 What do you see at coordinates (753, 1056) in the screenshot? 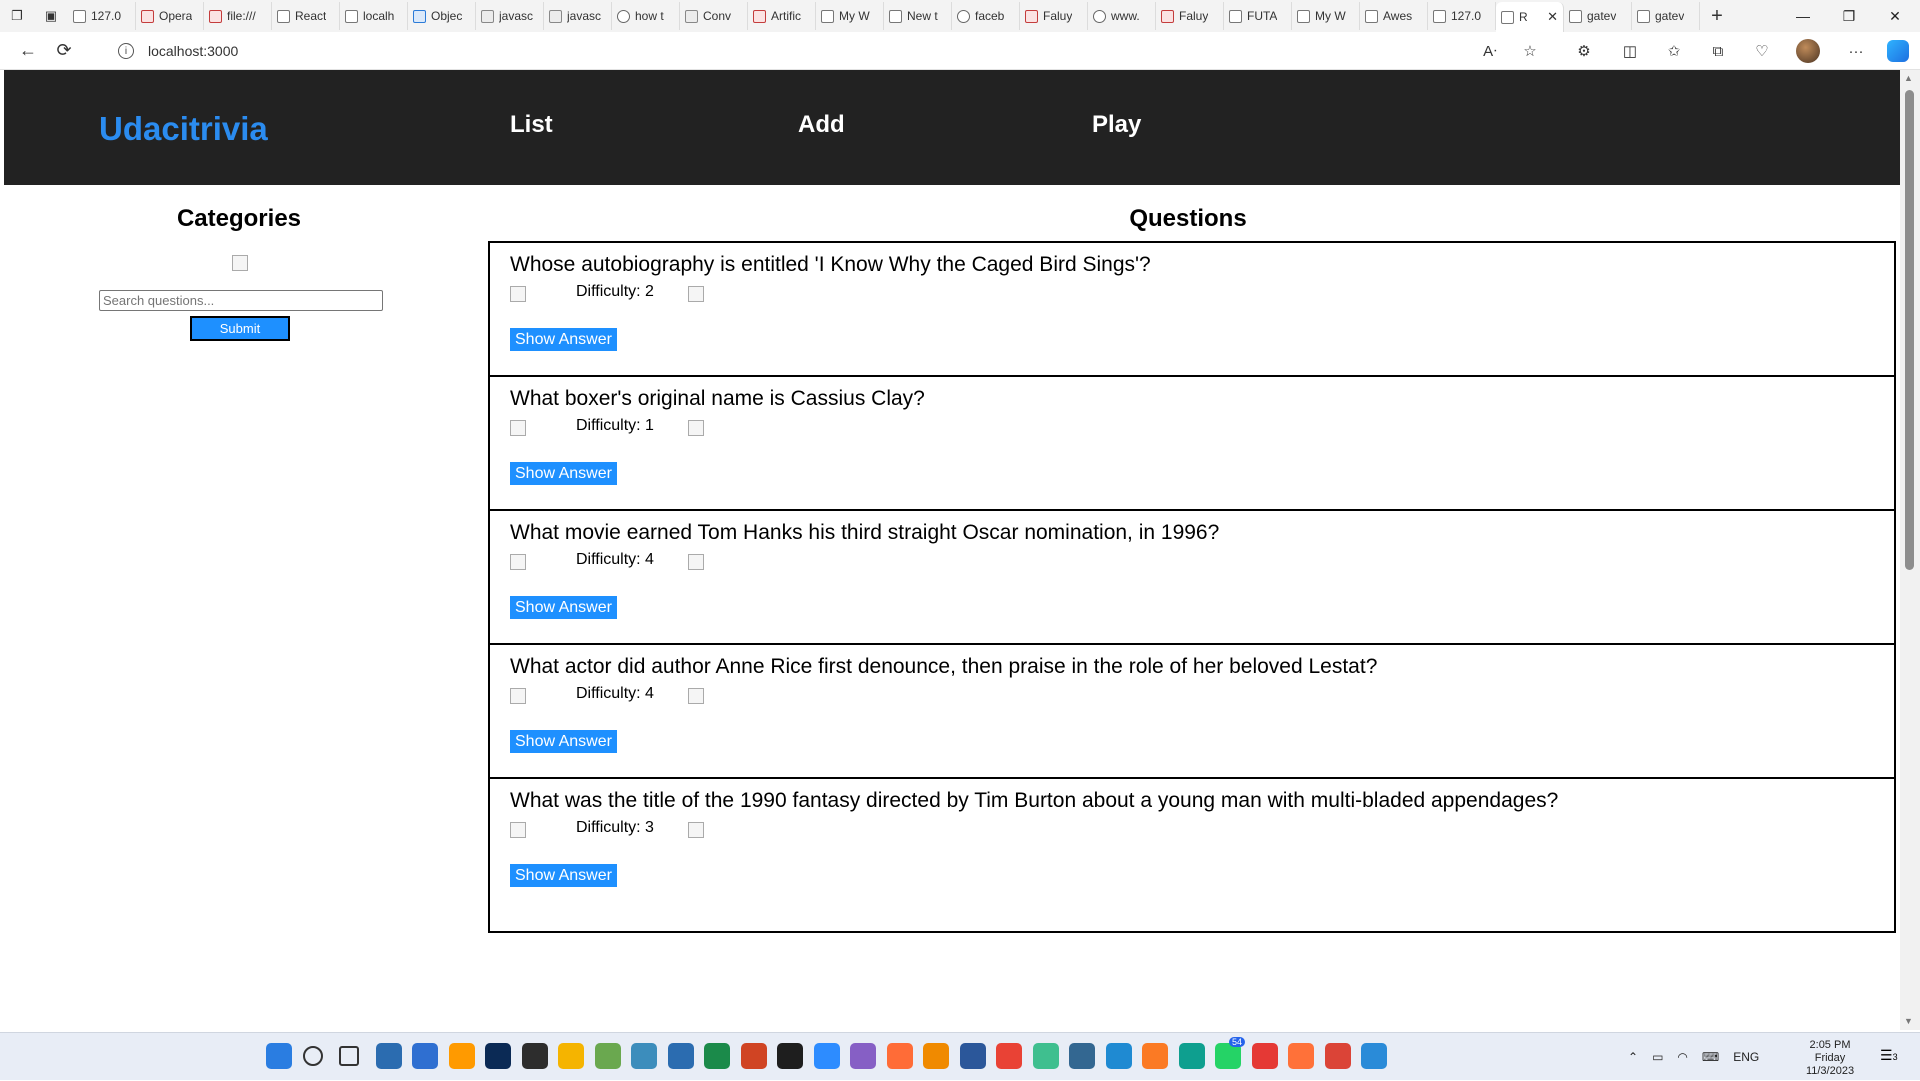
I see `powerpoint-icon` at bounding box center [753, 1056].